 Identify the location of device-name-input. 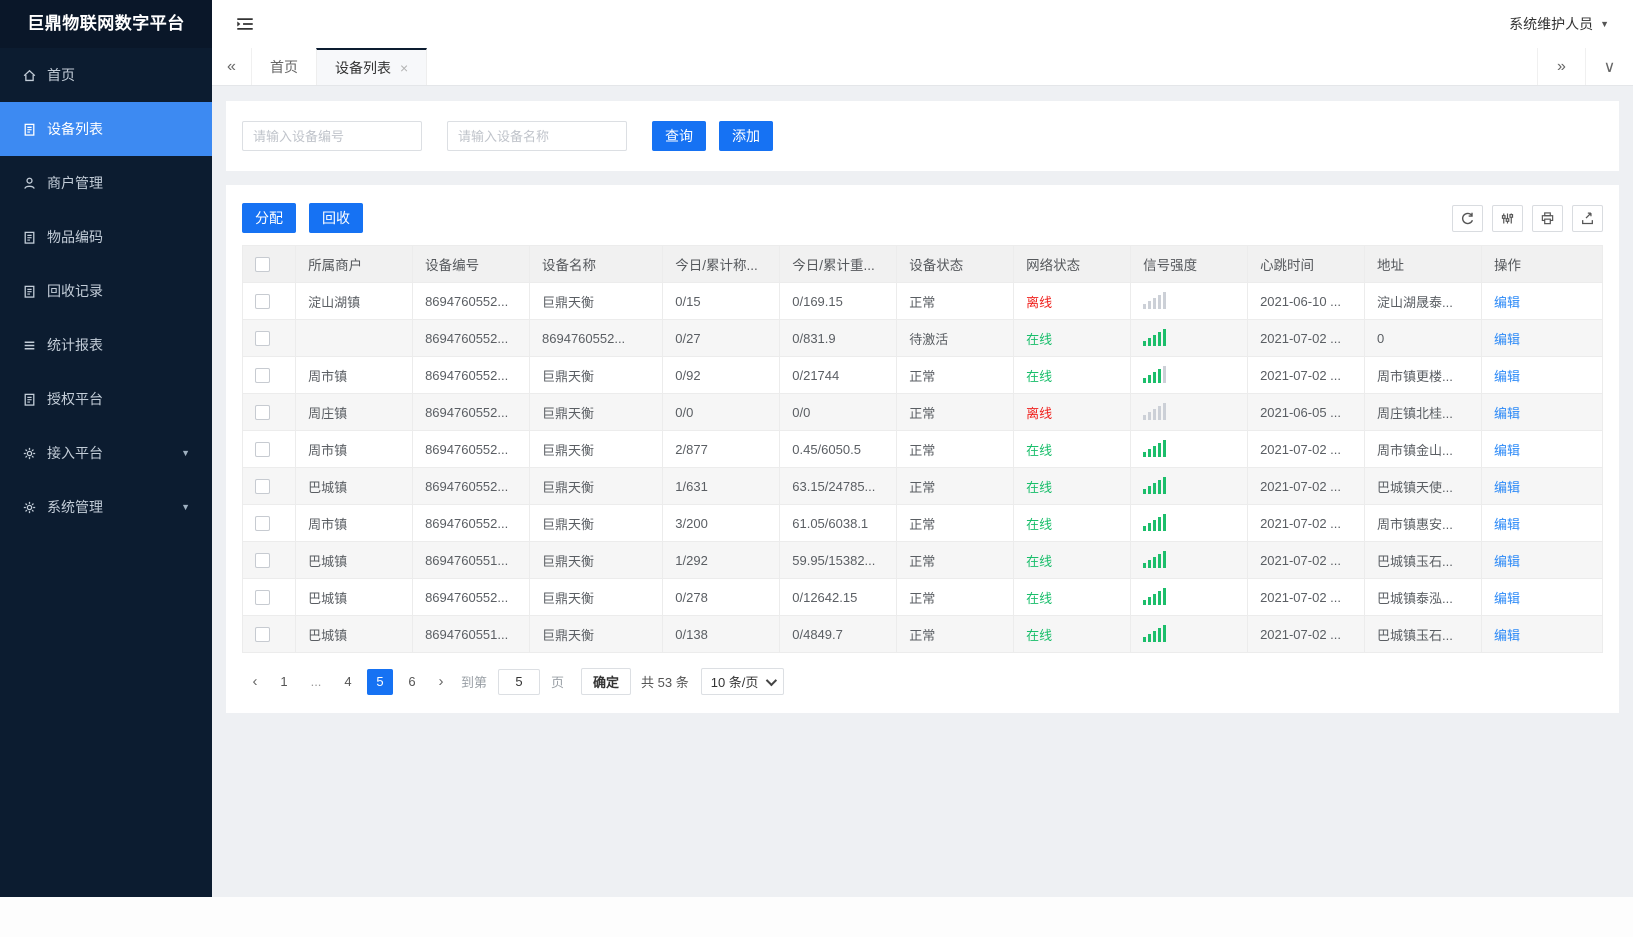
(537, 136).